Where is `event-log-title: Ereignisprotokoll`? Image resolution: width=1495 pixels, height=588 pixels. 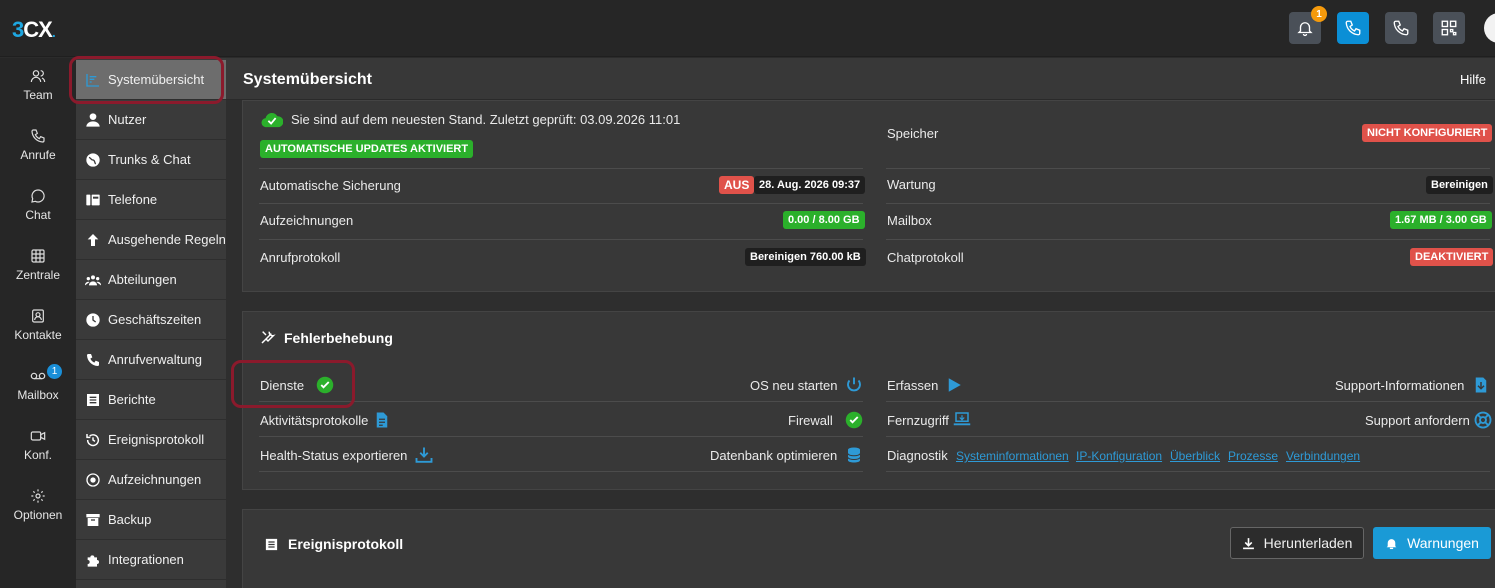
event-log-title: Ereignisprotokoll is located at coordinates (346, 544).